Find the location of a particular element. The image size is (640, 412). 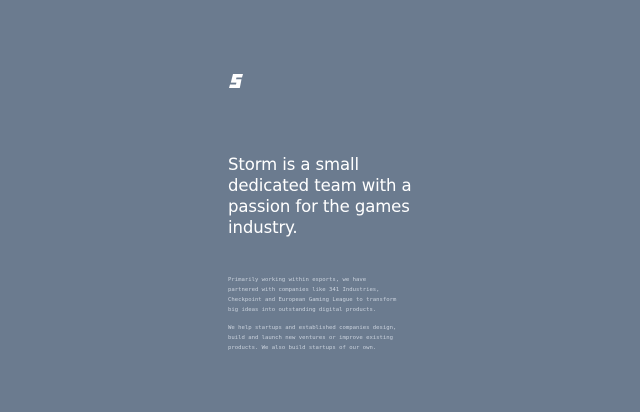

storm-logo-icon is located at coordinates (236, 81).